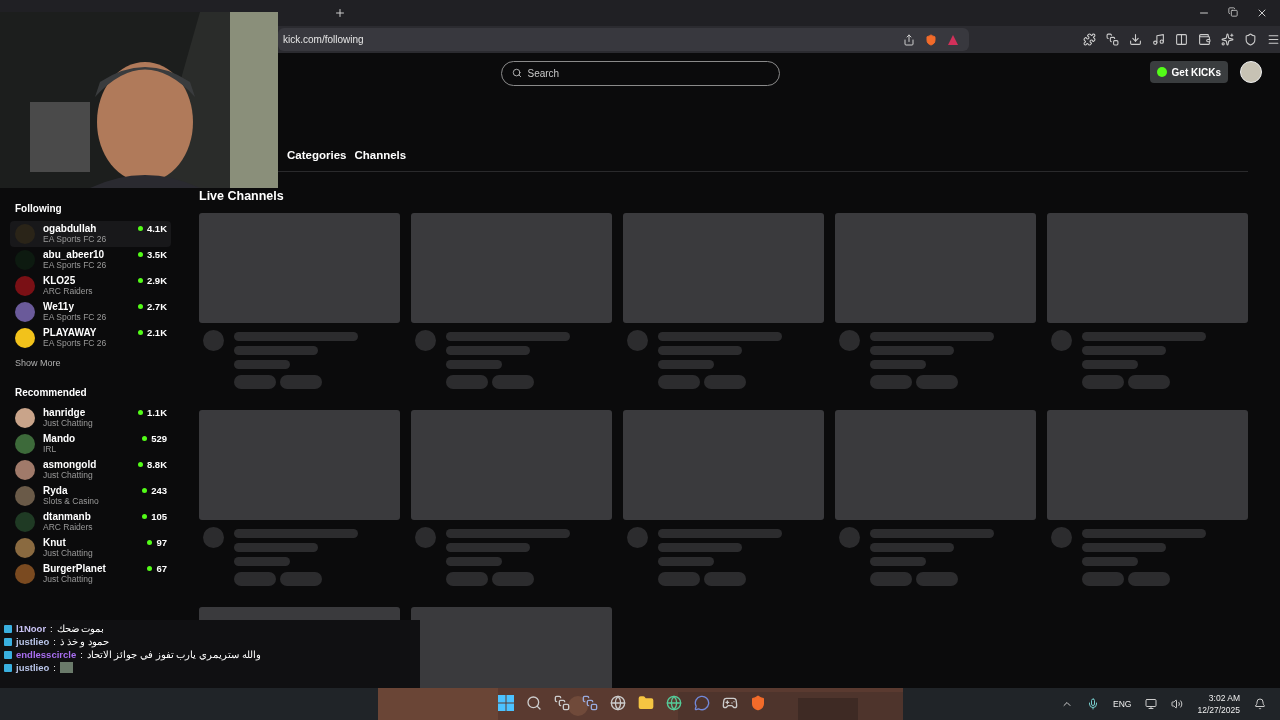 Image resolution: width=1280 pixels, height=720 pixels. I want to click on viewer-count: 4.1K, so click(152, 228).